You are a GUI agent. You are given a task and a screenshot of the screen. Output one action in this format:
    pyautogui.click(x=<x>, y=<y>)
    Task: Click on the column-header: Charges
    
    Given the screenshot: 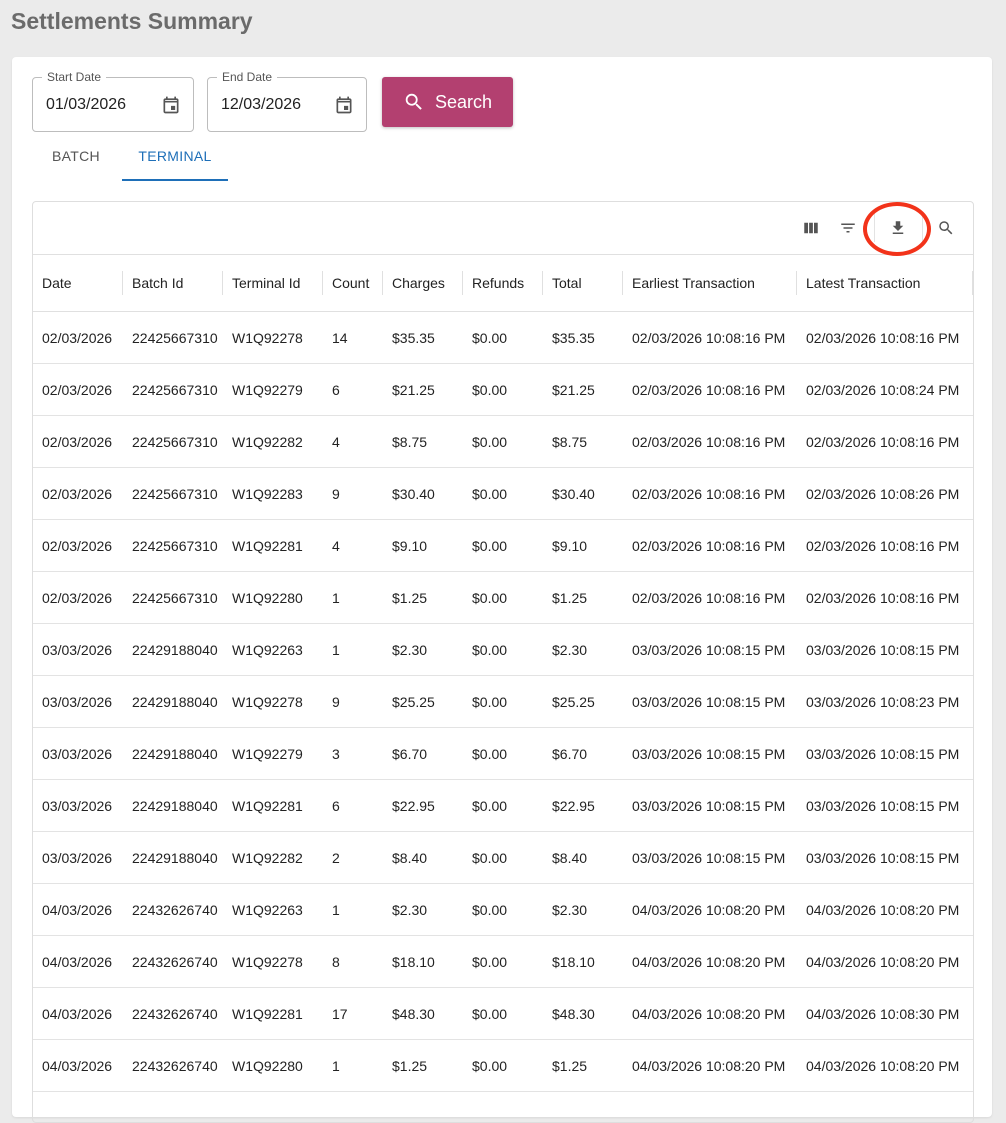 What is the action you would take?
    pyautogui.click(x=423, y=283)
    